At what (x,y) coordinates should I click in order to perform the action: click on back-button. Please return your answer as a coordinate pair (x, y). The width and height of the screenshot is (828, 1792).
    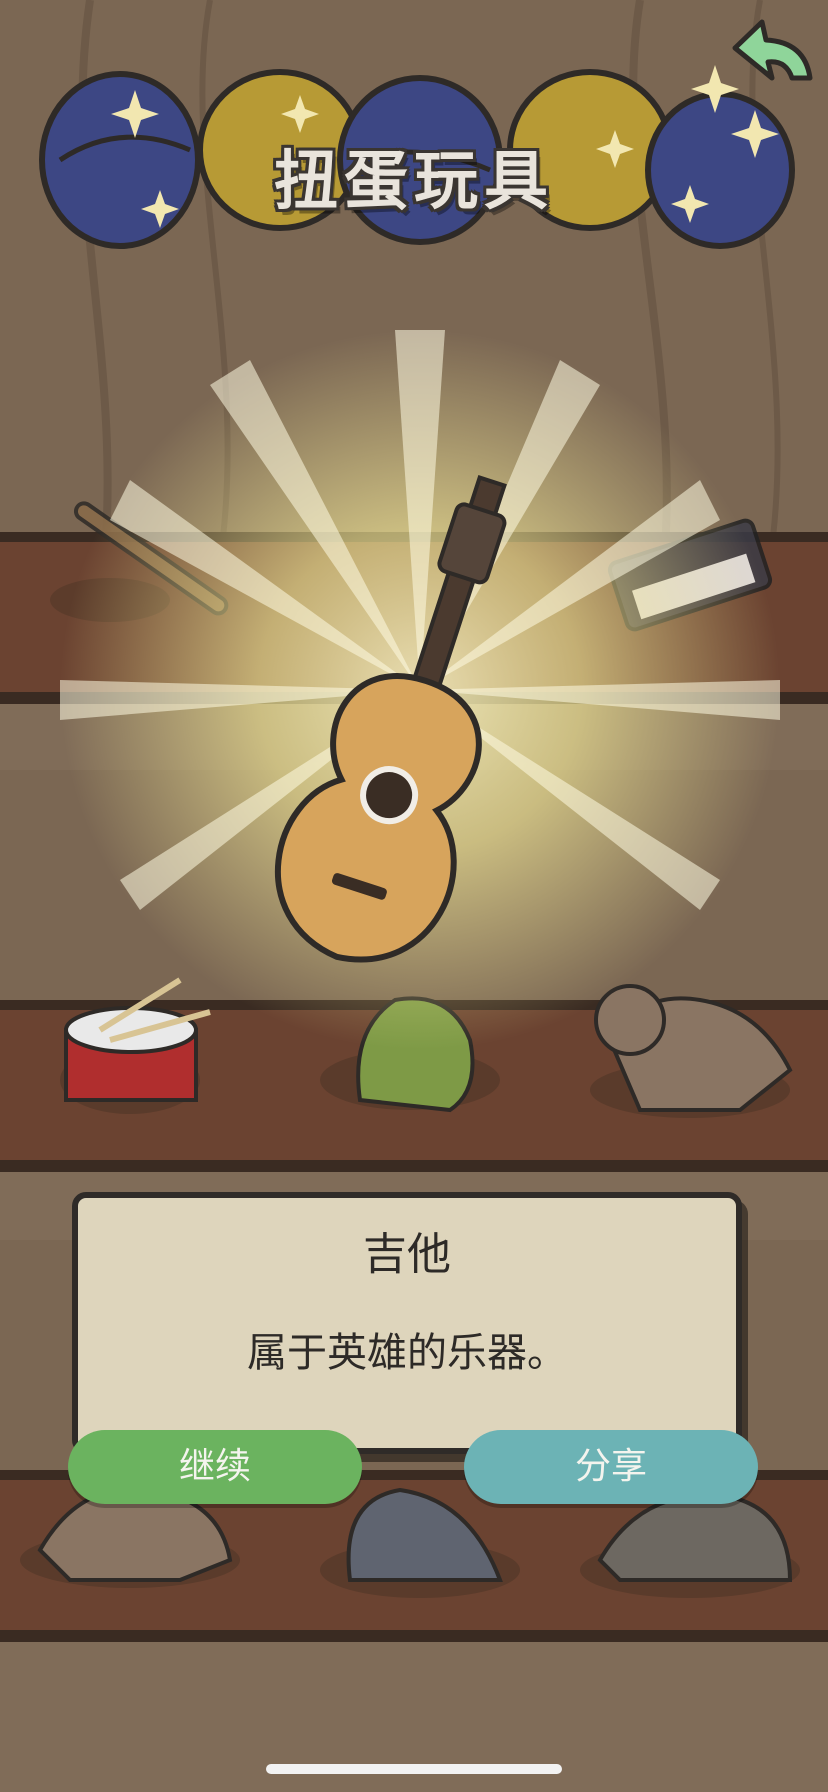
    Looking at the image, I should click on (764, 54).